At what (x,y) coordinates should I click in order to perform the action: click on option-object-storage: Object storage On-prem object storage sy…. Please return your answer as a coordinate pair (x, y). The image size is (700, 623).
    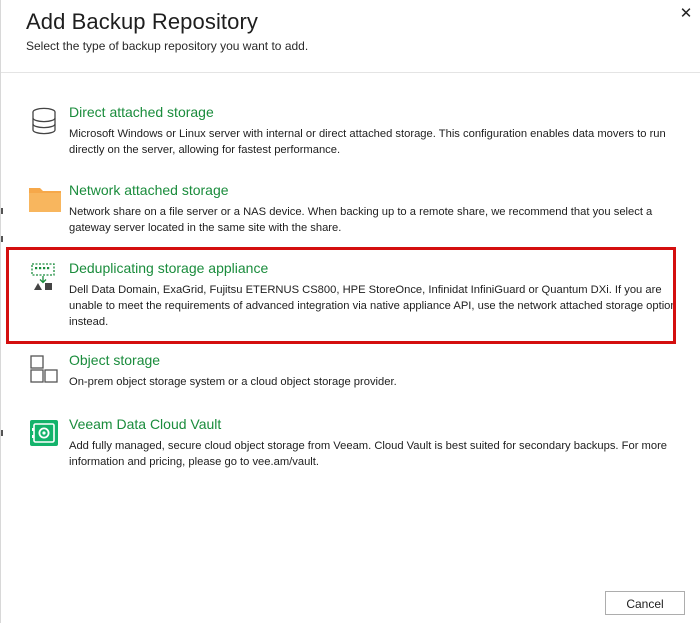
    Looking at the image, I should click on (350, 372).